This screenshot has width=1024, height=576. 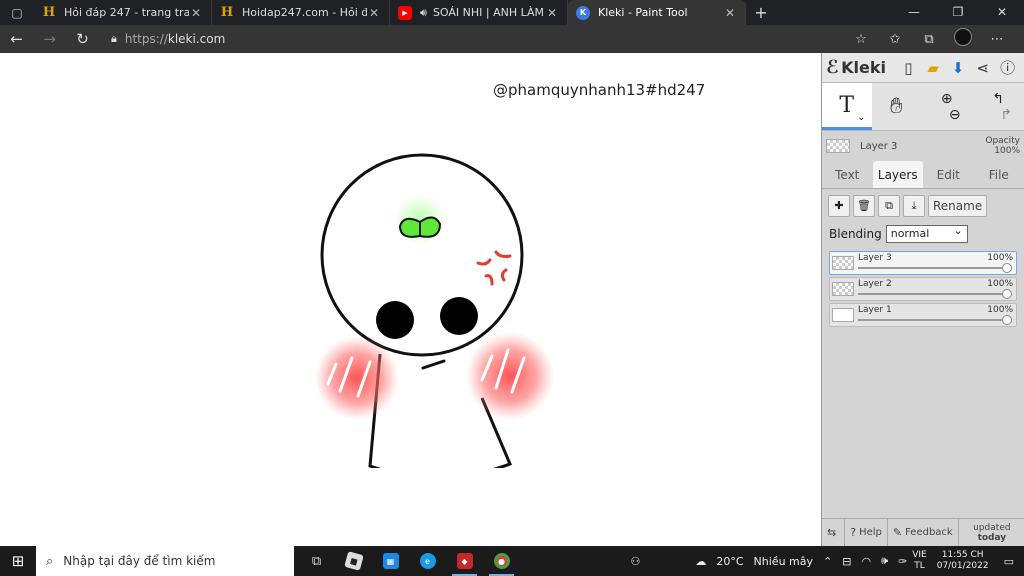 I want to click on url-host: kleki.com, so click(x=196, y=39).